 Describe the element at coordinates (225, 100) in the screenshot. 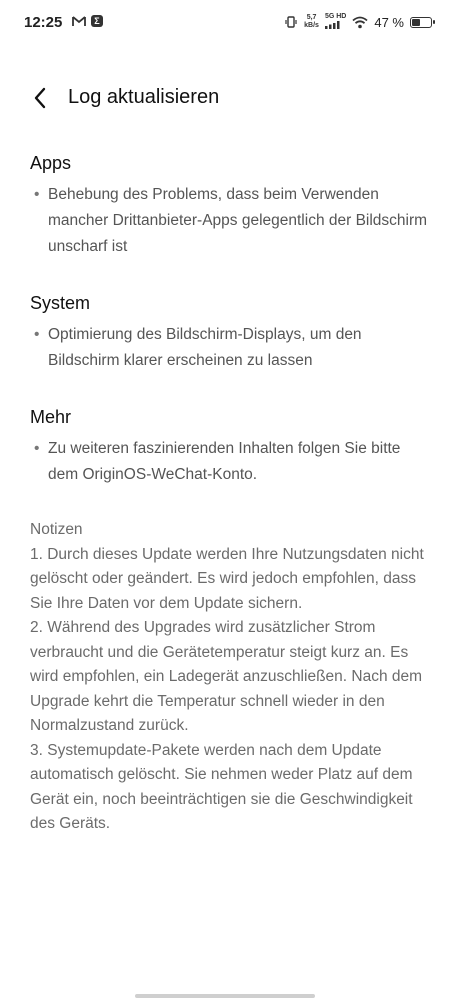

I see `header: Log aktualisieren` at that location.